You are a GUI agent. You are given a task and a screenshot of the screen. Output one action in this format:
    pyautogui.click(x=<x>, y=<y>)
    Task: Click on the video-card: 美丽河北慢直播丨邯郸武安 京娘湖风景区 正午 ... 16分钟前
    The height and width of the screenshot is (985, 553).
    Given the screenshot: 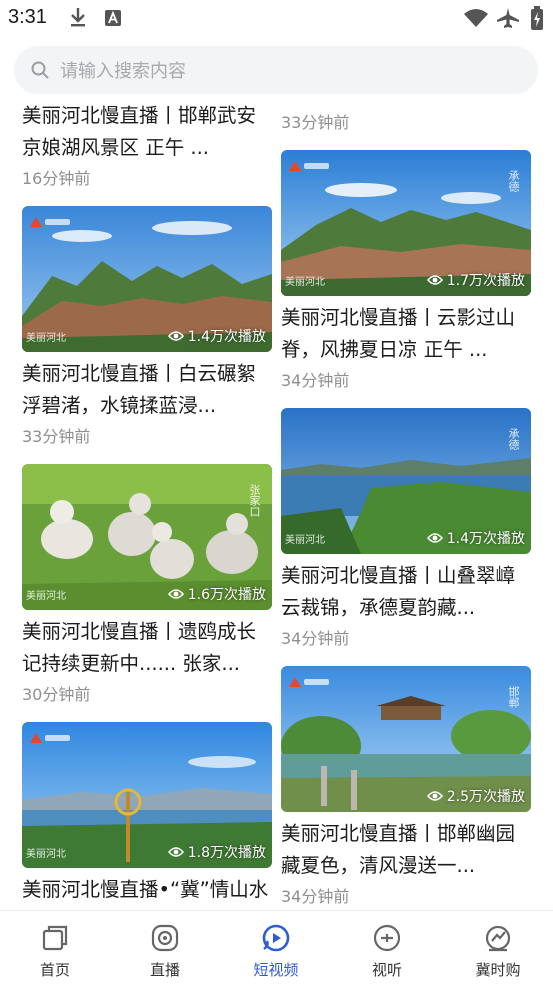 What is the action you would take?
    pyautogui.click(x=147, y=145)
    